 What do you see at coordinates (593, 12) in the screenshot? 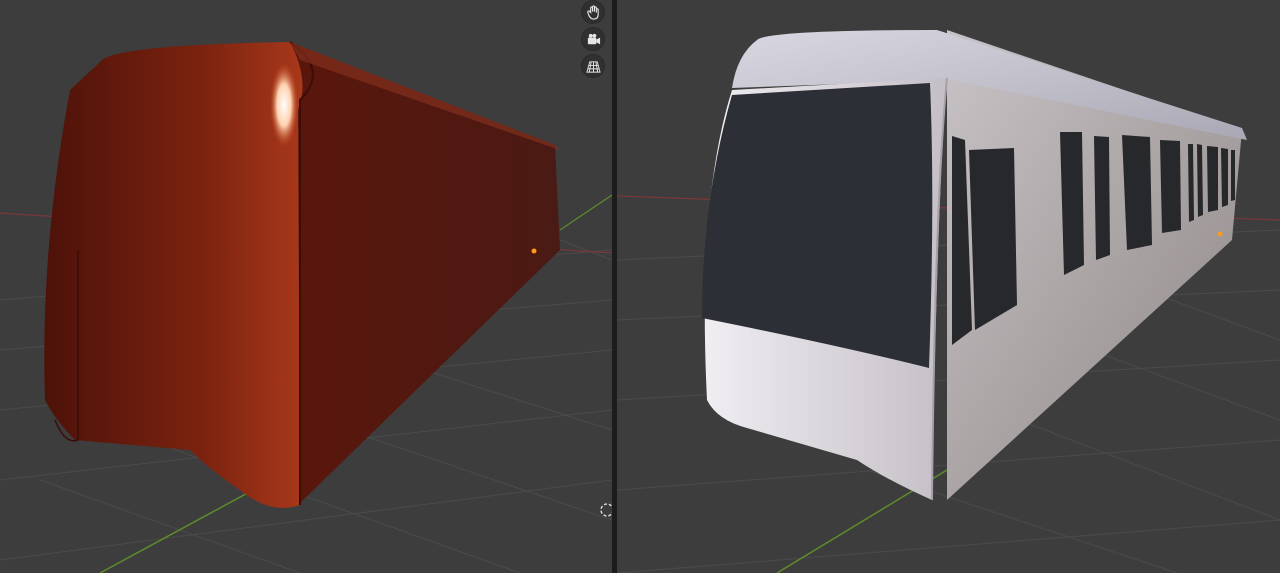
I see `hand-icon` at bounding box center [593, 12].